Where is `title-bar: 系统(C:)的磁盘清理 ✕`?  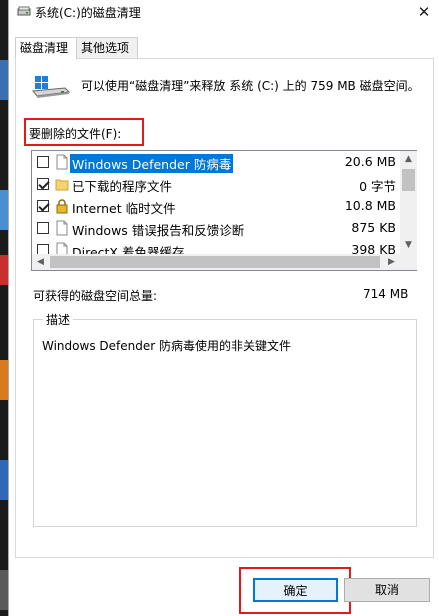
title-bar: 系统(C:)的磁盘清理 ✕ is located at coordinates (224, 12).